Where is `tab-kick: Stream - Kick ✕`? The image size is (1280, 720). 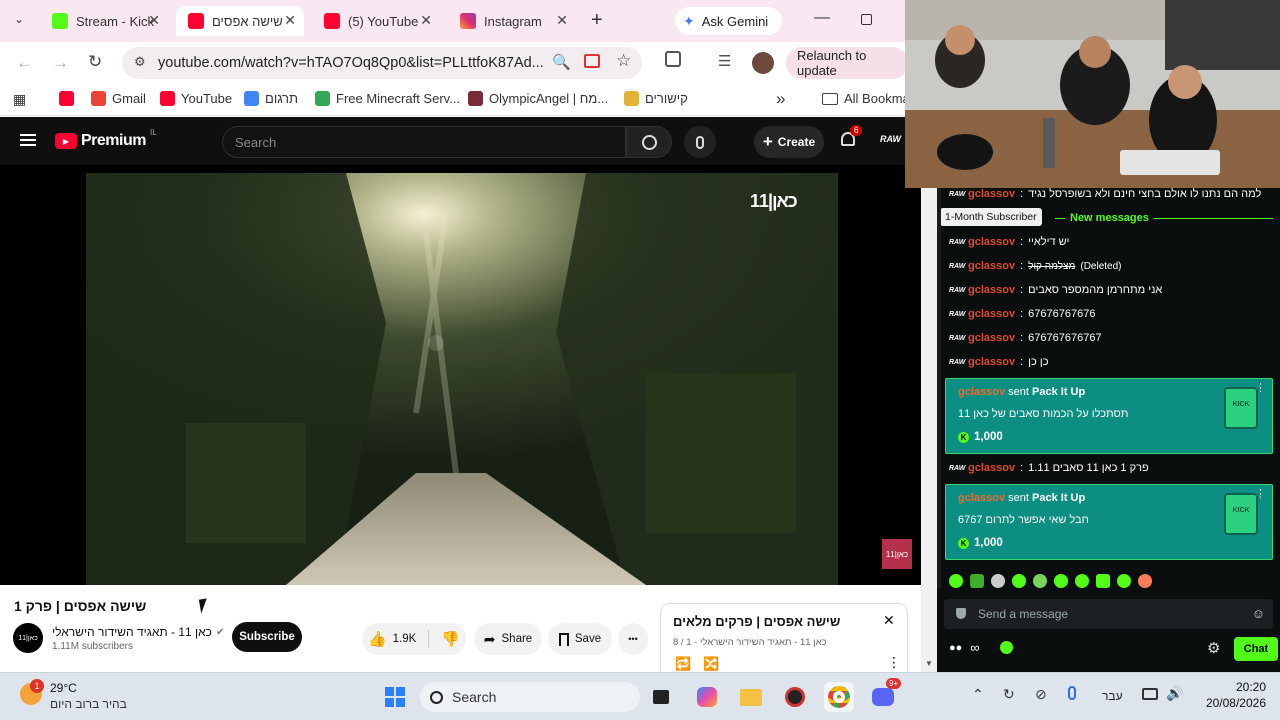
tab-kick: Stream - Kick ✕ is located at coordinates (104, 21).